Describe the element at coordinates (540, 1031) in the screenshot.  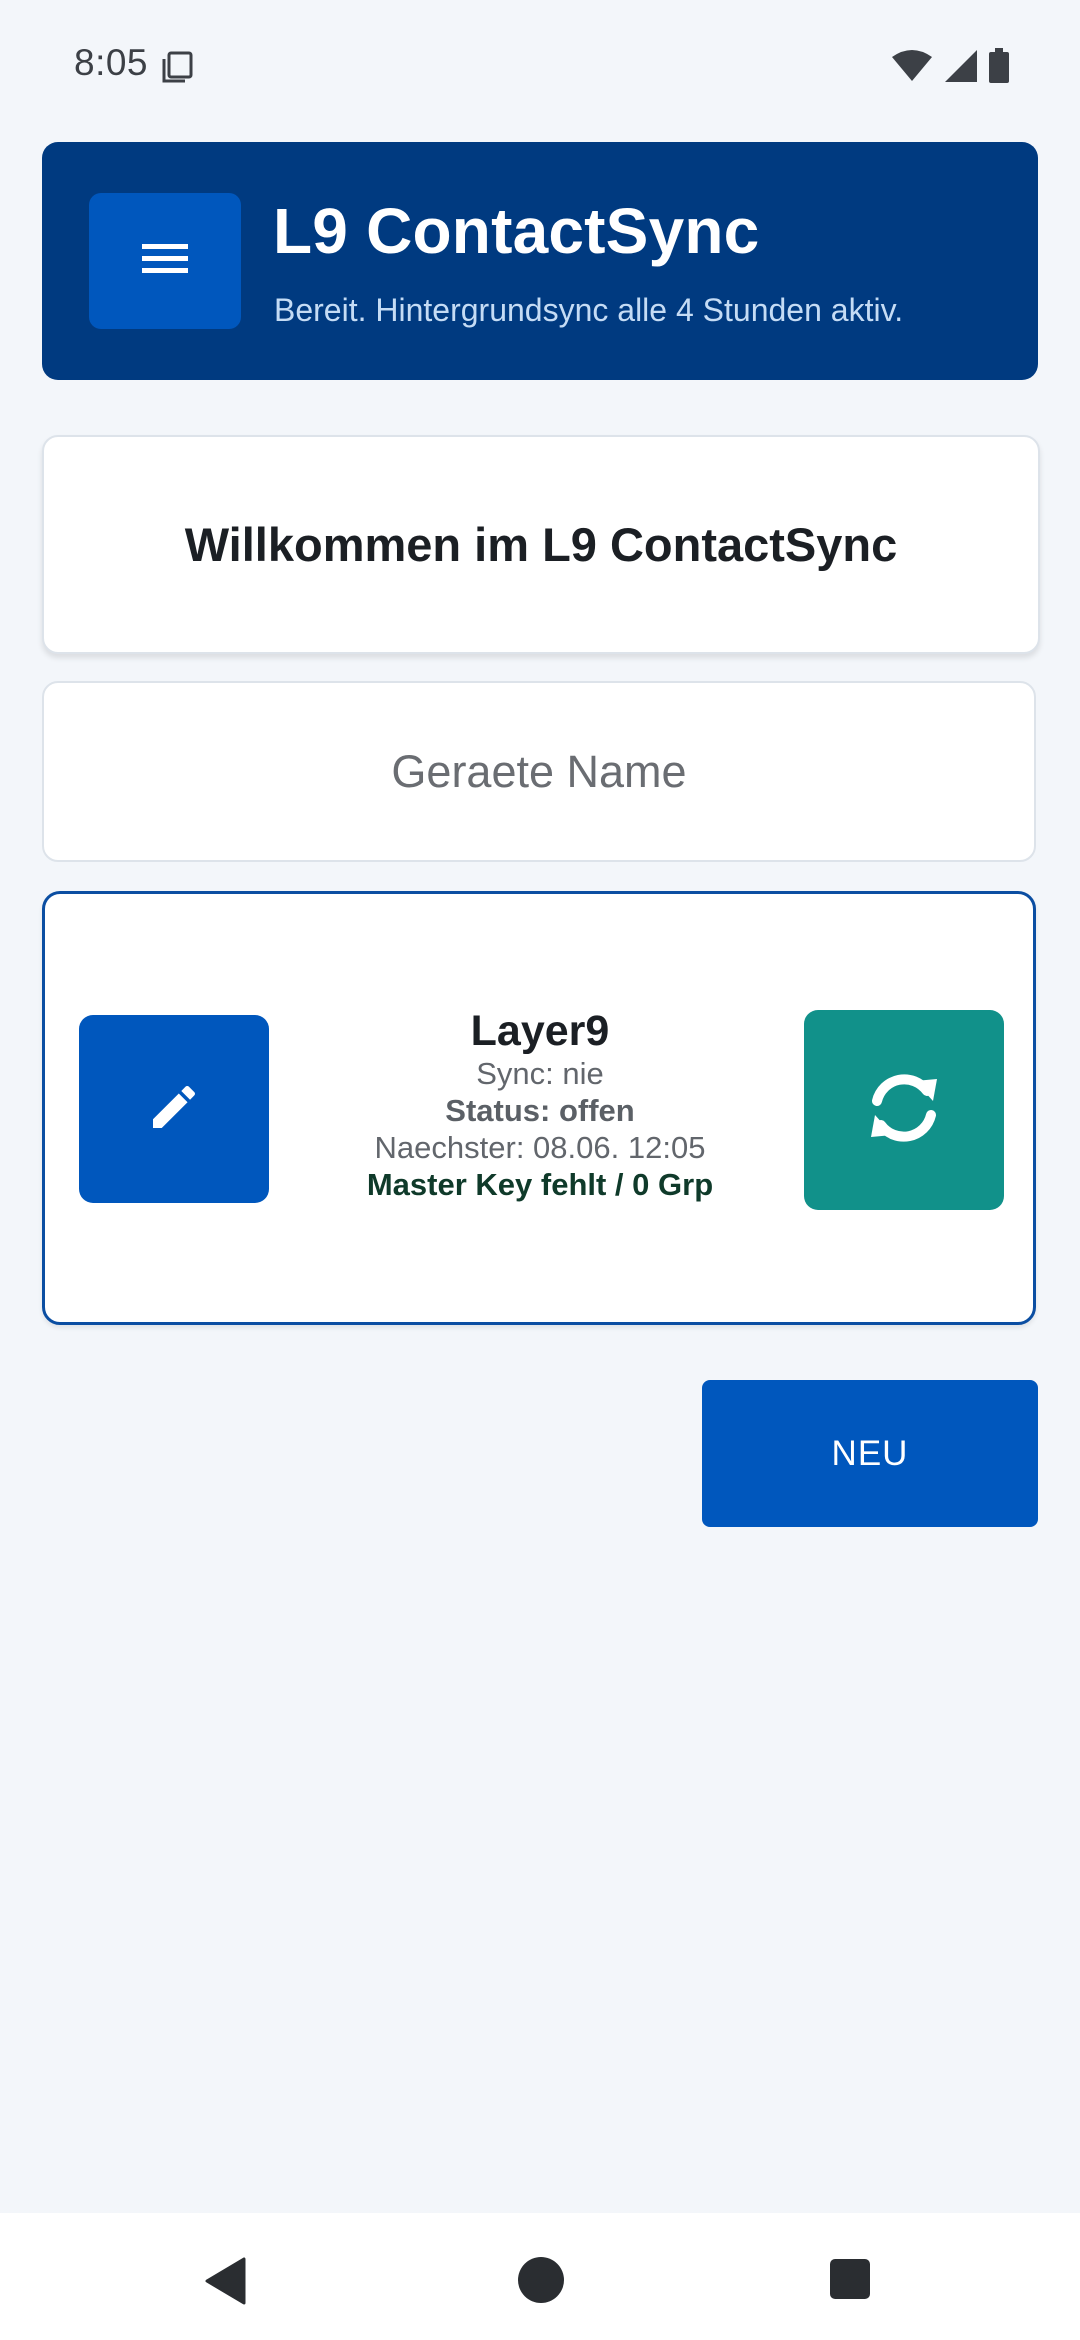
I see `device-name: Layer9` at that location.